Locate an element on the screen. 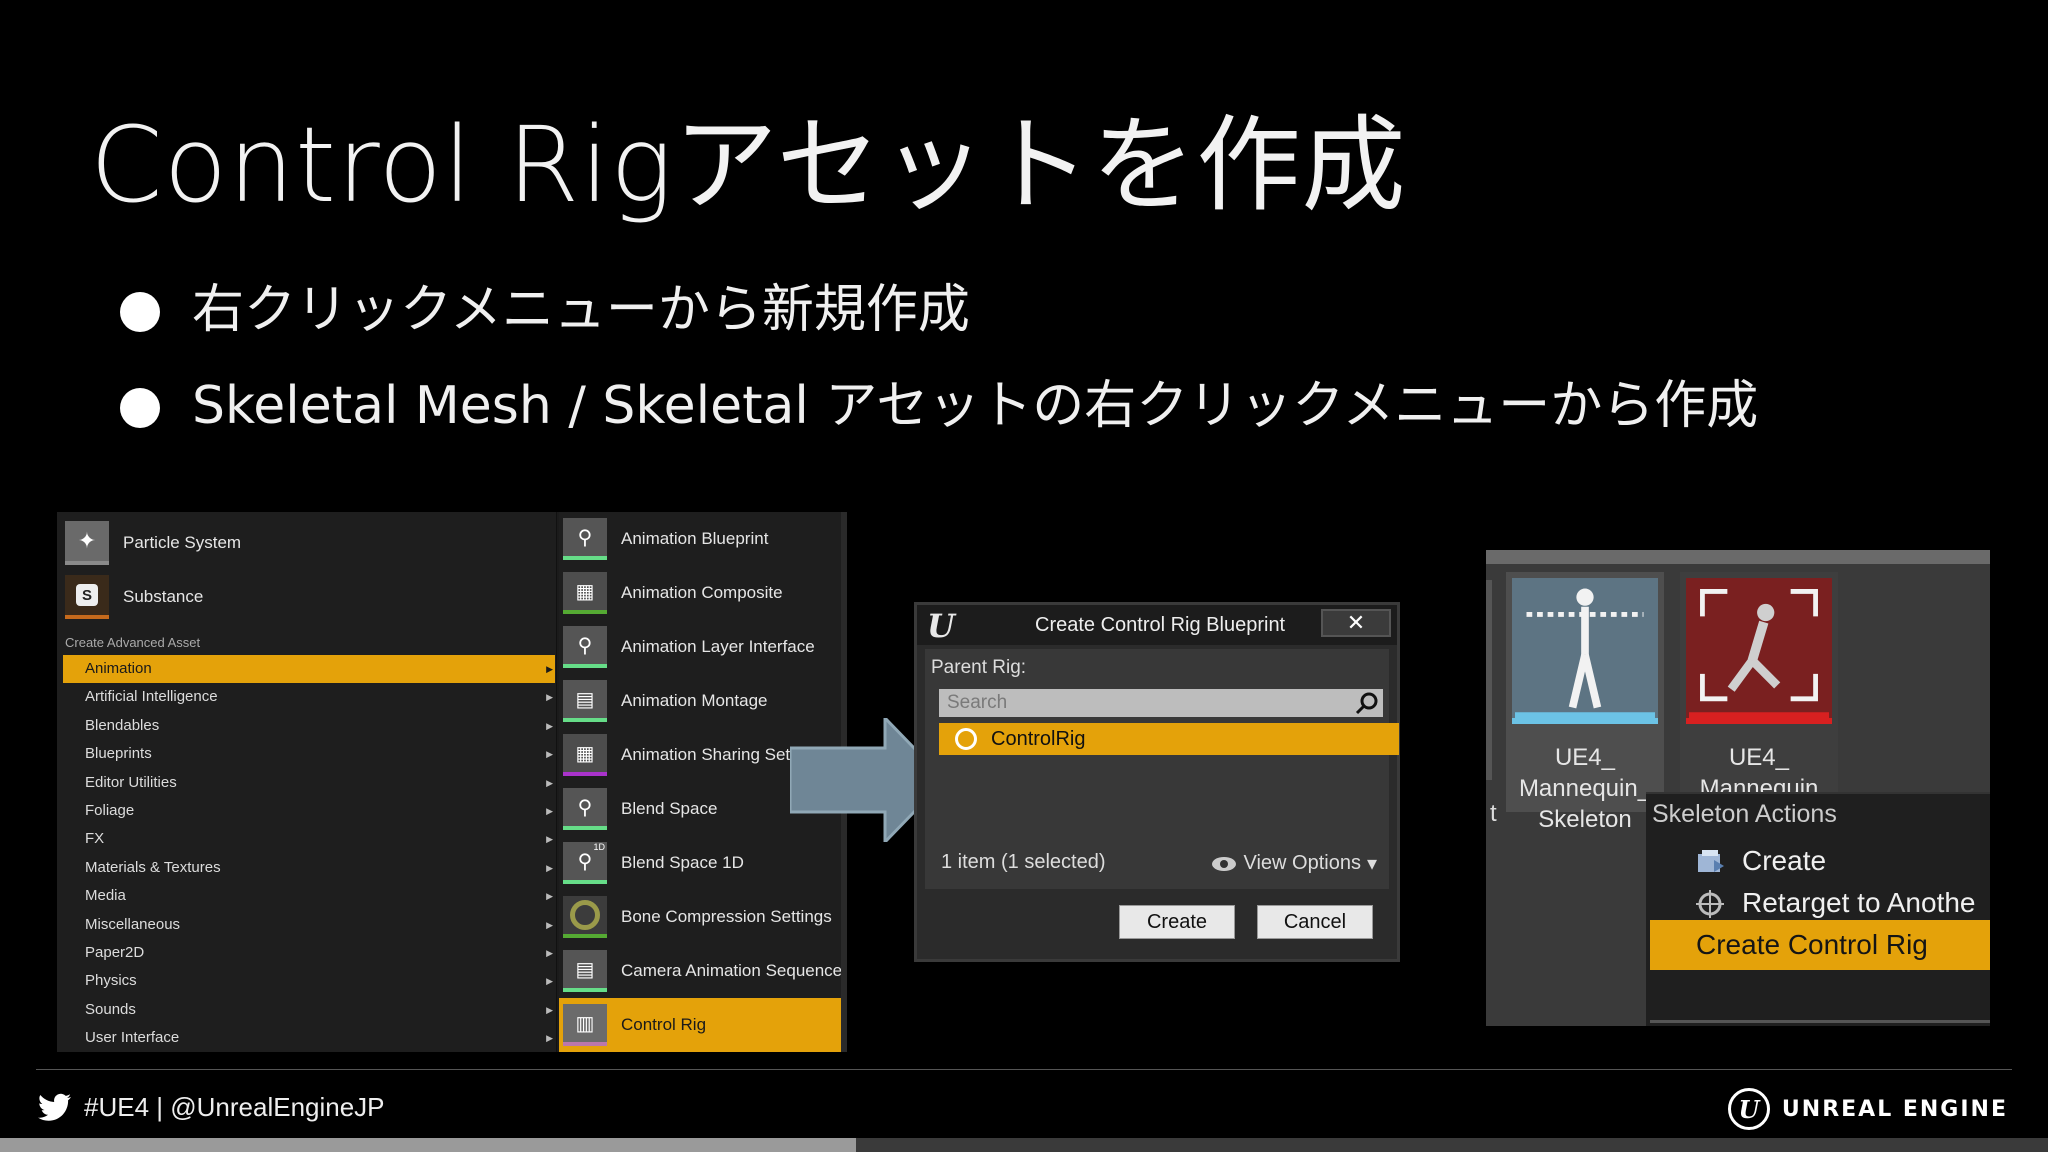  asset-tile-label: UE4_ Mannequin_ Skeleton is located at coordinates (1585, 788).